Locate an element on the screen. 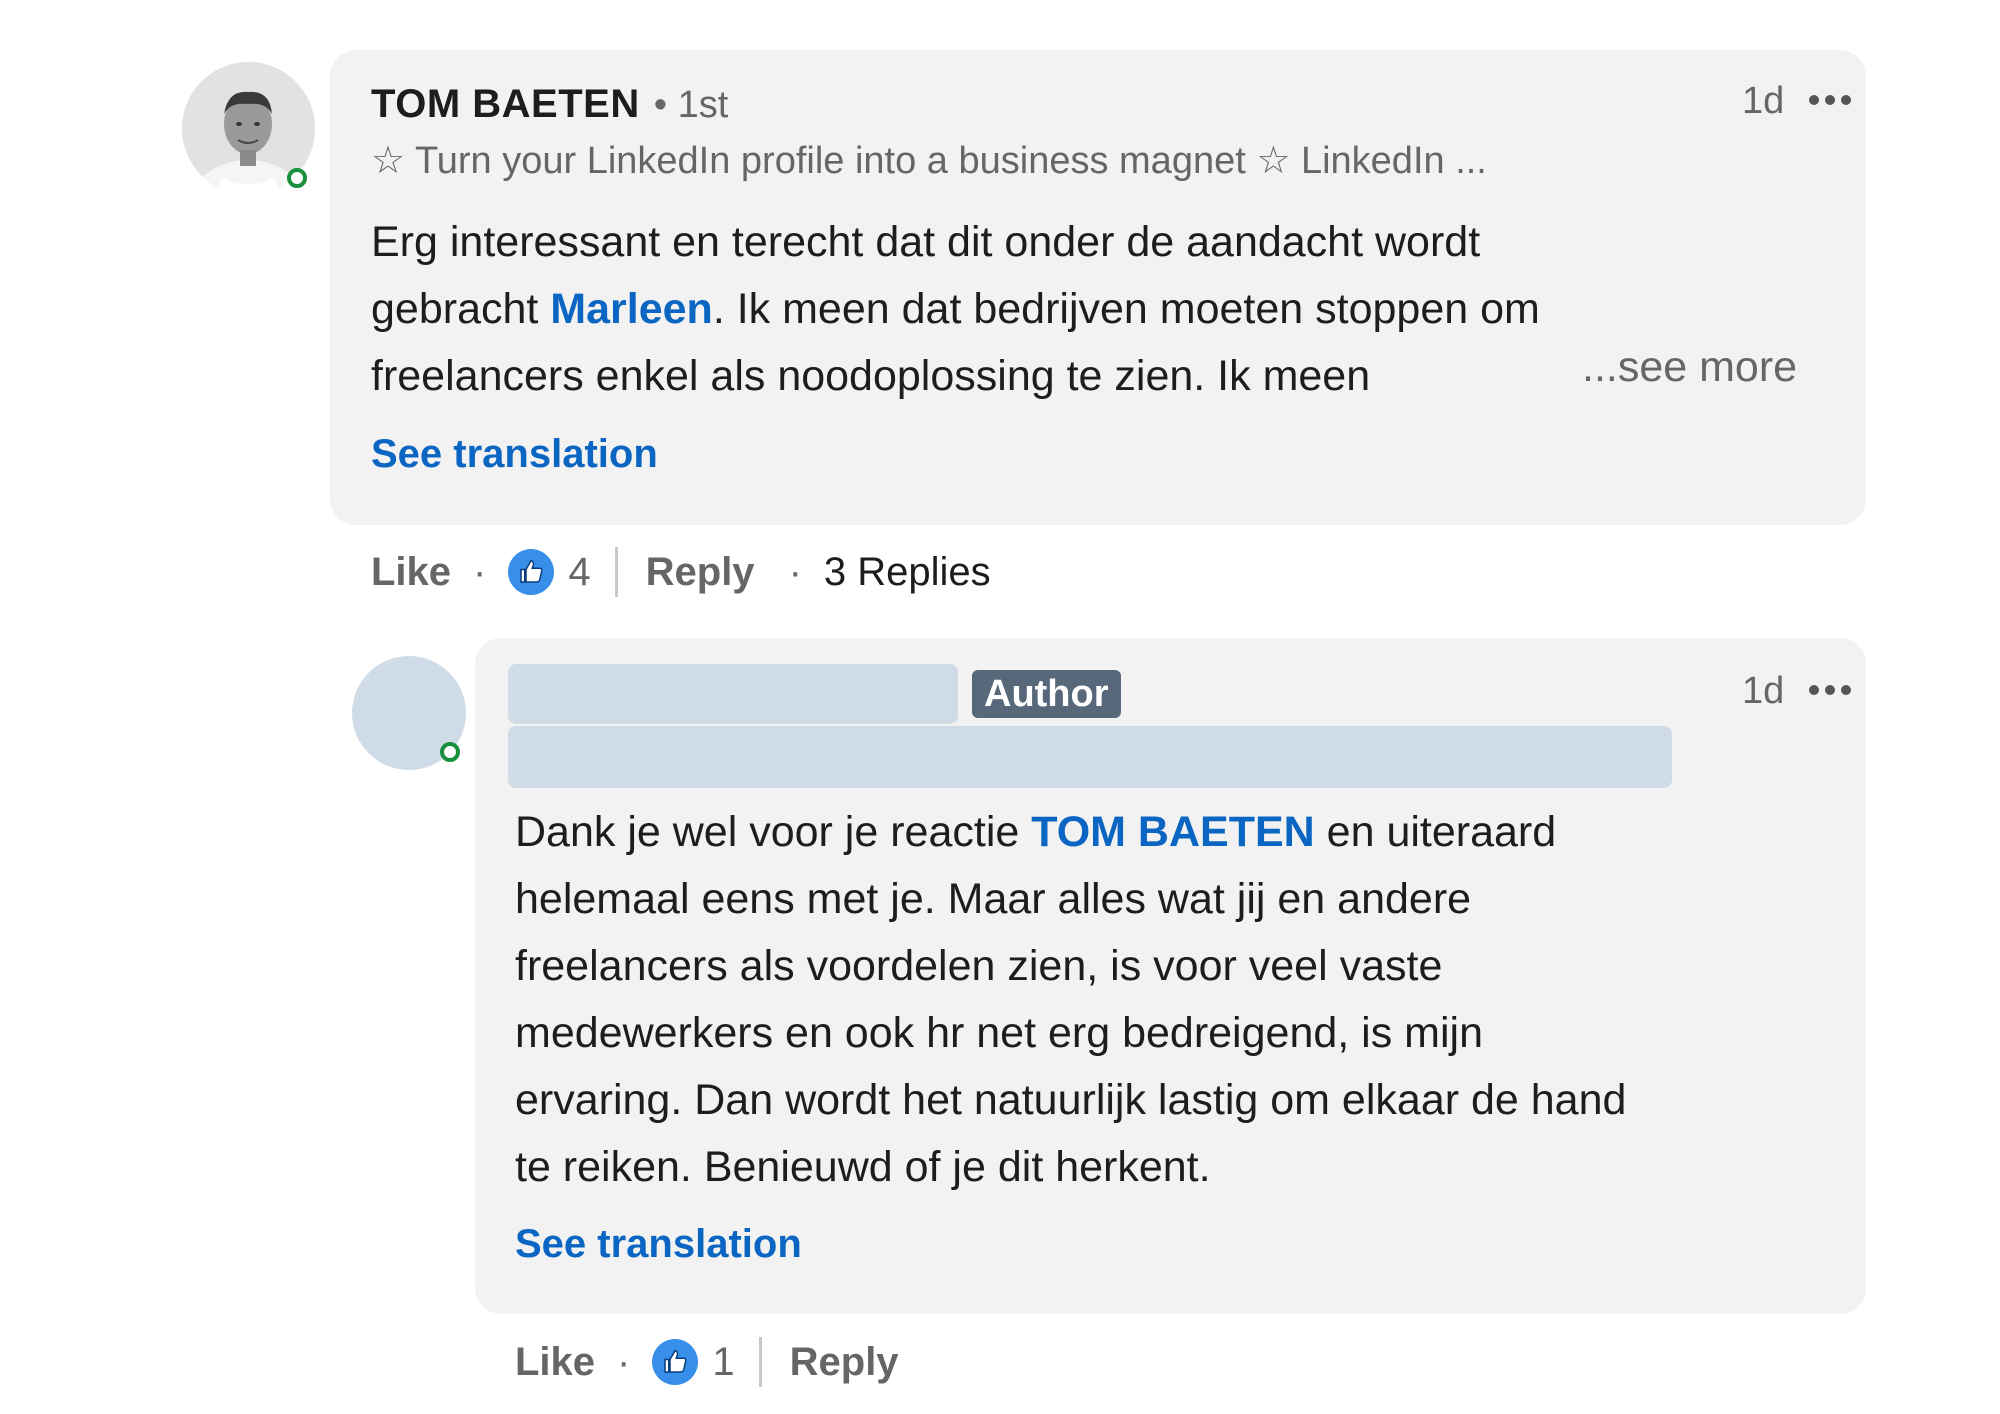 The image size is (2000, 1414). connection-degree: • 1st is located at coordinates (691, 105).